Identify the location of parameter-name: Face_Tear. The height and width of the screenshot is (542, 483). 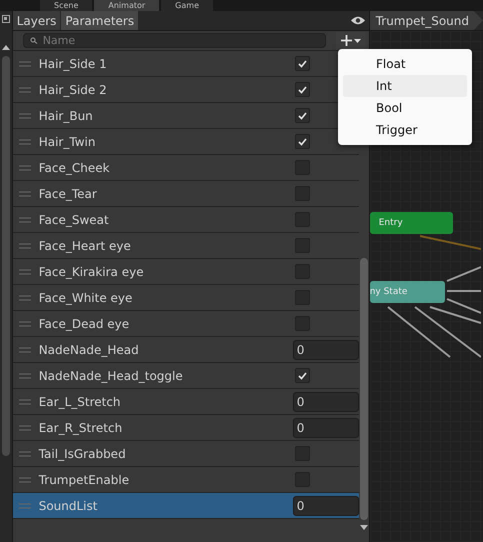
(68, 193).